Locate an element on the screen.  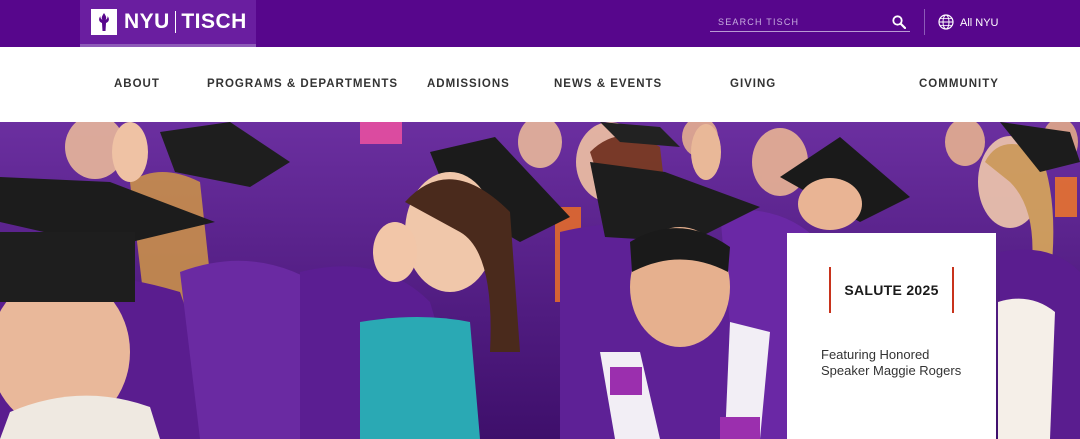
logo-text-tisch: TISCH is located at coordinates (214, 21).